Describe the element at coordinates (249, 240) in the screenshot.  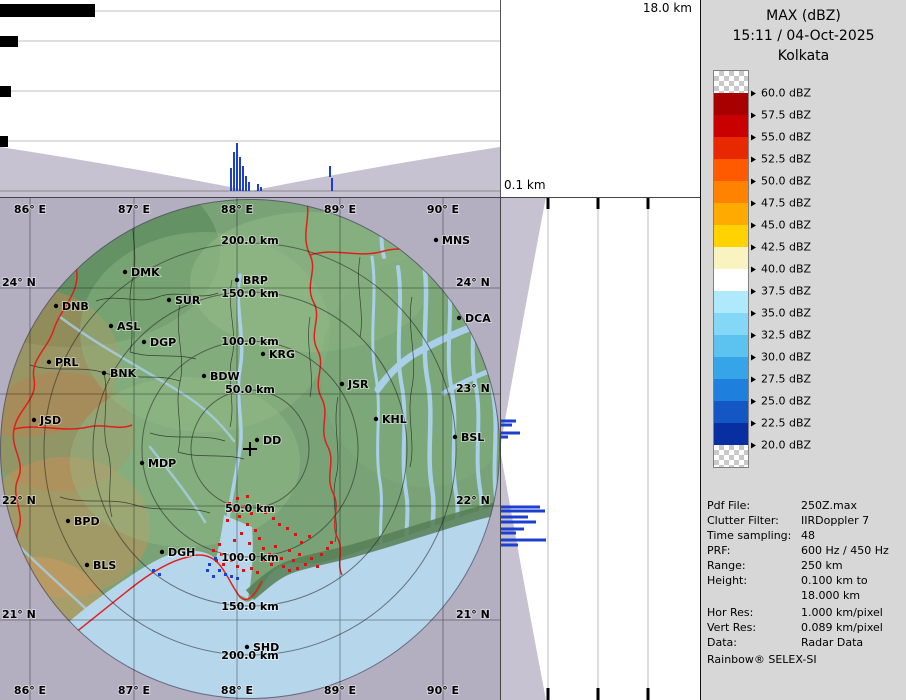
I see `range-ring-label: 200.0 km` at that location.